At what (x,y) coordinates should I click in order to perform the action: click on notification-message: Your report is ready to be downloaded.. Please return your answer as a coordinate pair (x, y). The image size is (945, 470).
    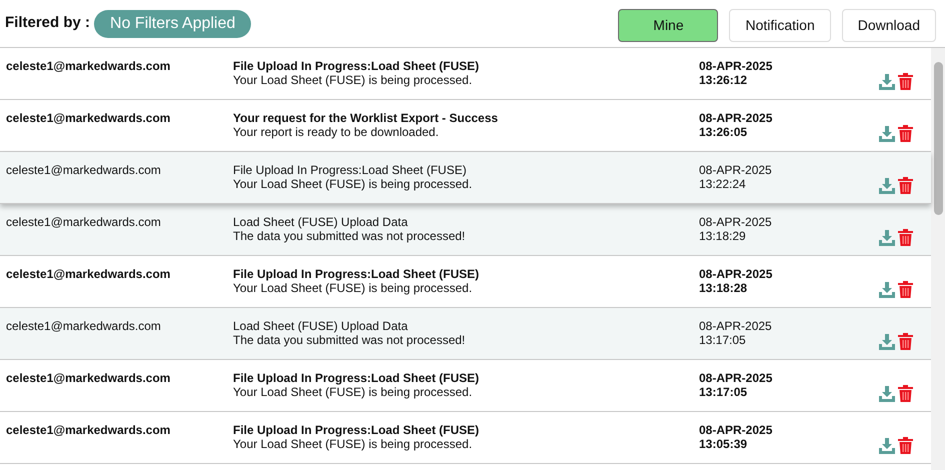
    Looking at the image, I should click on (336, 132).